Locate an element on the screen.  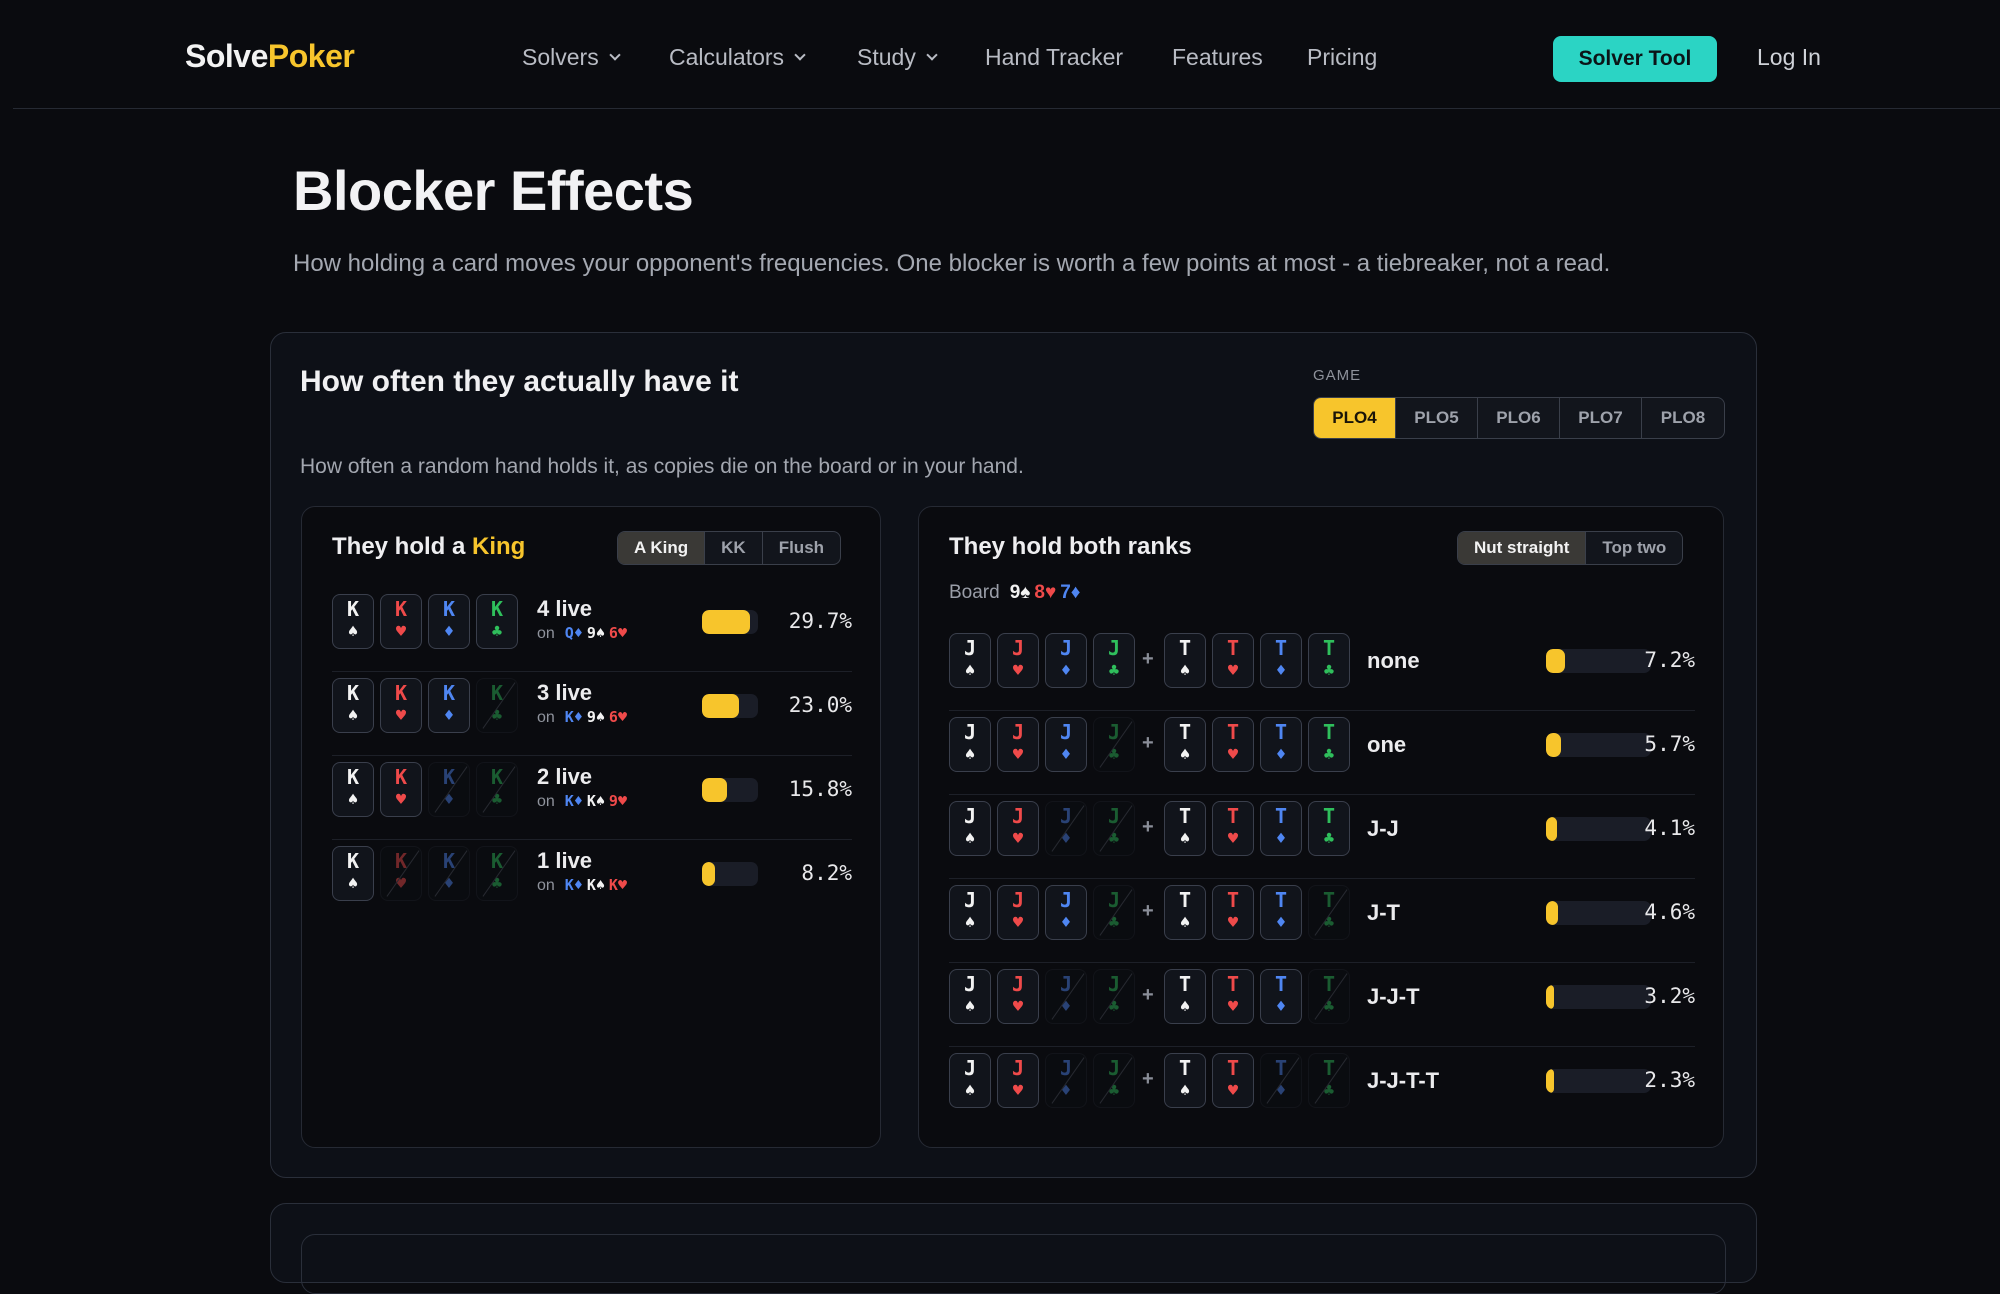
row-percent: 8.2% is located at coordinates (826, 873).